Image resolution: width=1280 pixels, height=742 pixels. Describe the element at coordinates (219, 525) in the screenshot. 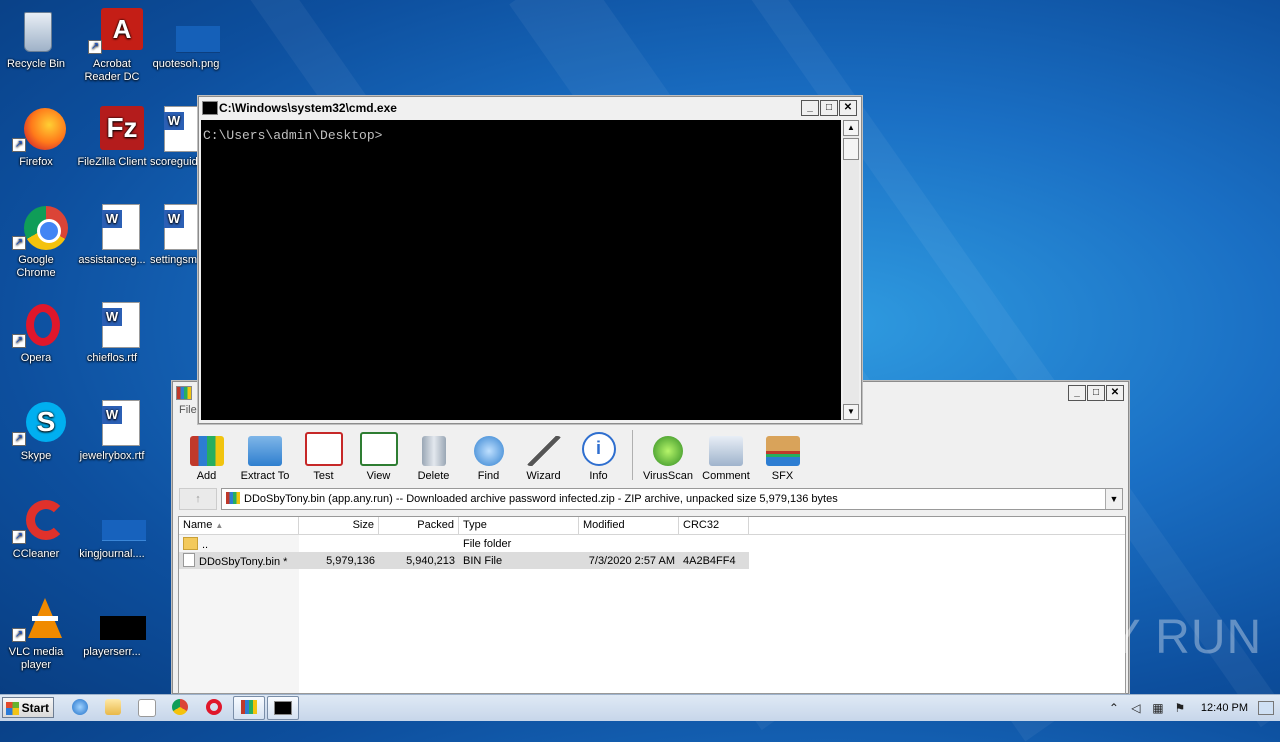

I see `sort-up-icon: ▲` at that location.